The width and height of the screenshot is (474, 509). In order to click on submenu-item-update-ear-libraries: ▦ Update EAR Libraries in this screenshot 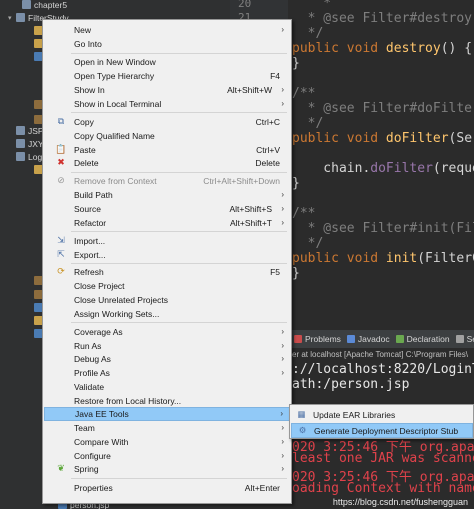, I will do `click(382, 414)`.